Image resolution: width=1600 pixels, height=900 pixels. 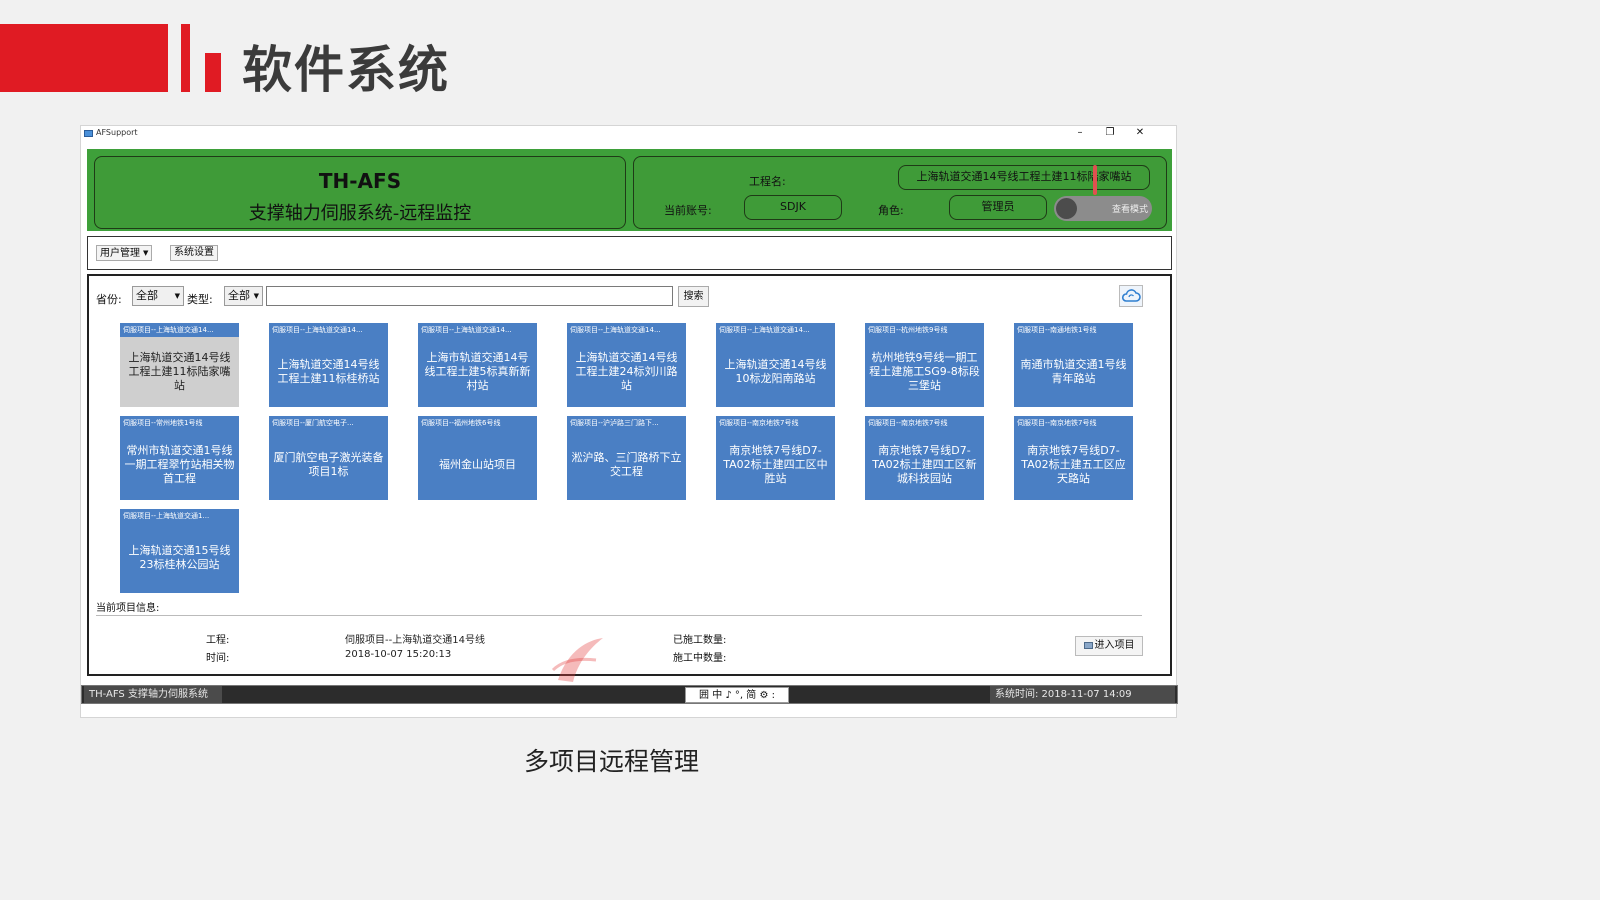 I want to click on status-app-label: TH-AFS 支撑轴力伺服系统, so click(x=153, y=694).